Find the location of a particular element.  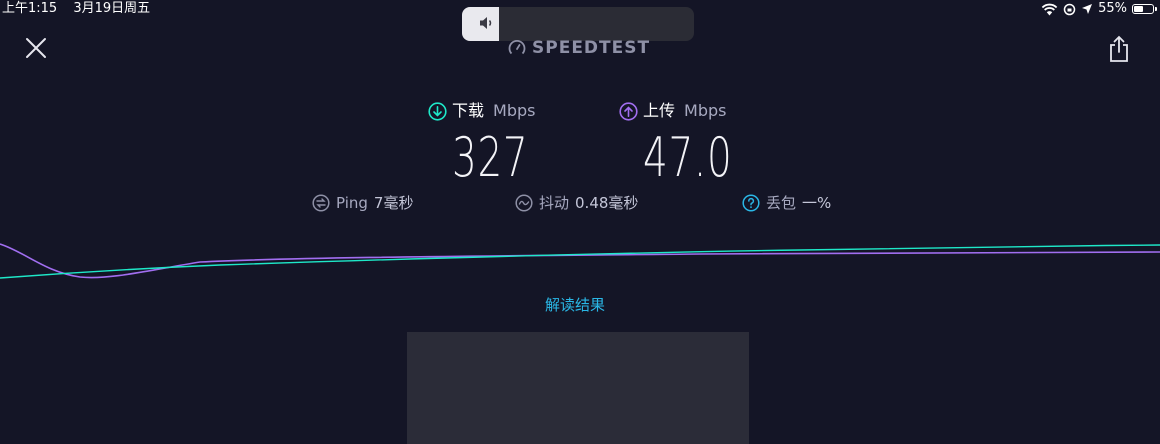

status-bar-left: 上午1:15 3月19日周五 is located at coordinates (76, 9).